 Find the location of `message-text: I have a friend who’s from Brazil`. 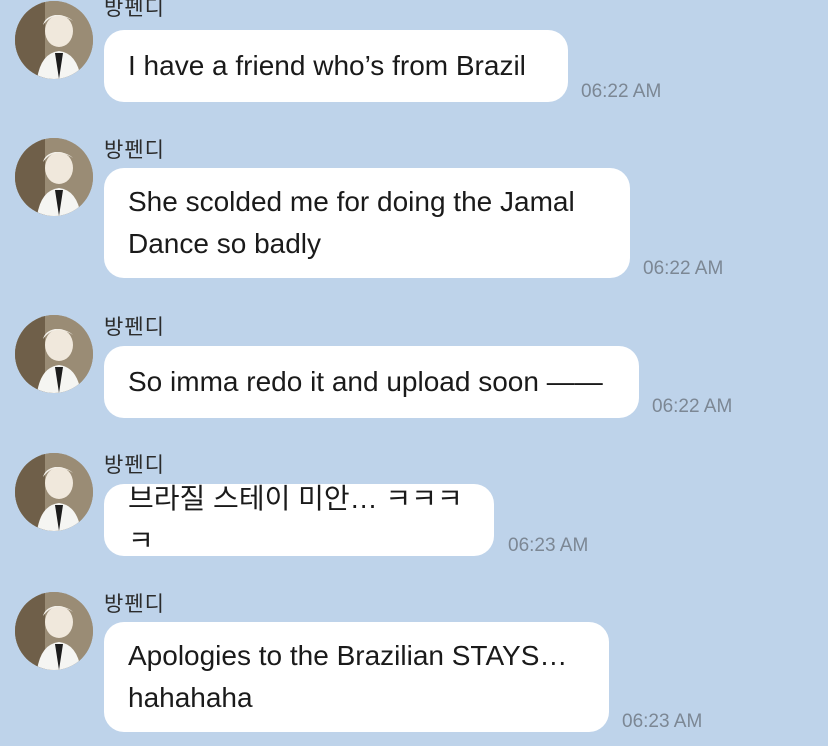

message-text: I have a friend who’s from Brazil is located at coordinates (327, 65).